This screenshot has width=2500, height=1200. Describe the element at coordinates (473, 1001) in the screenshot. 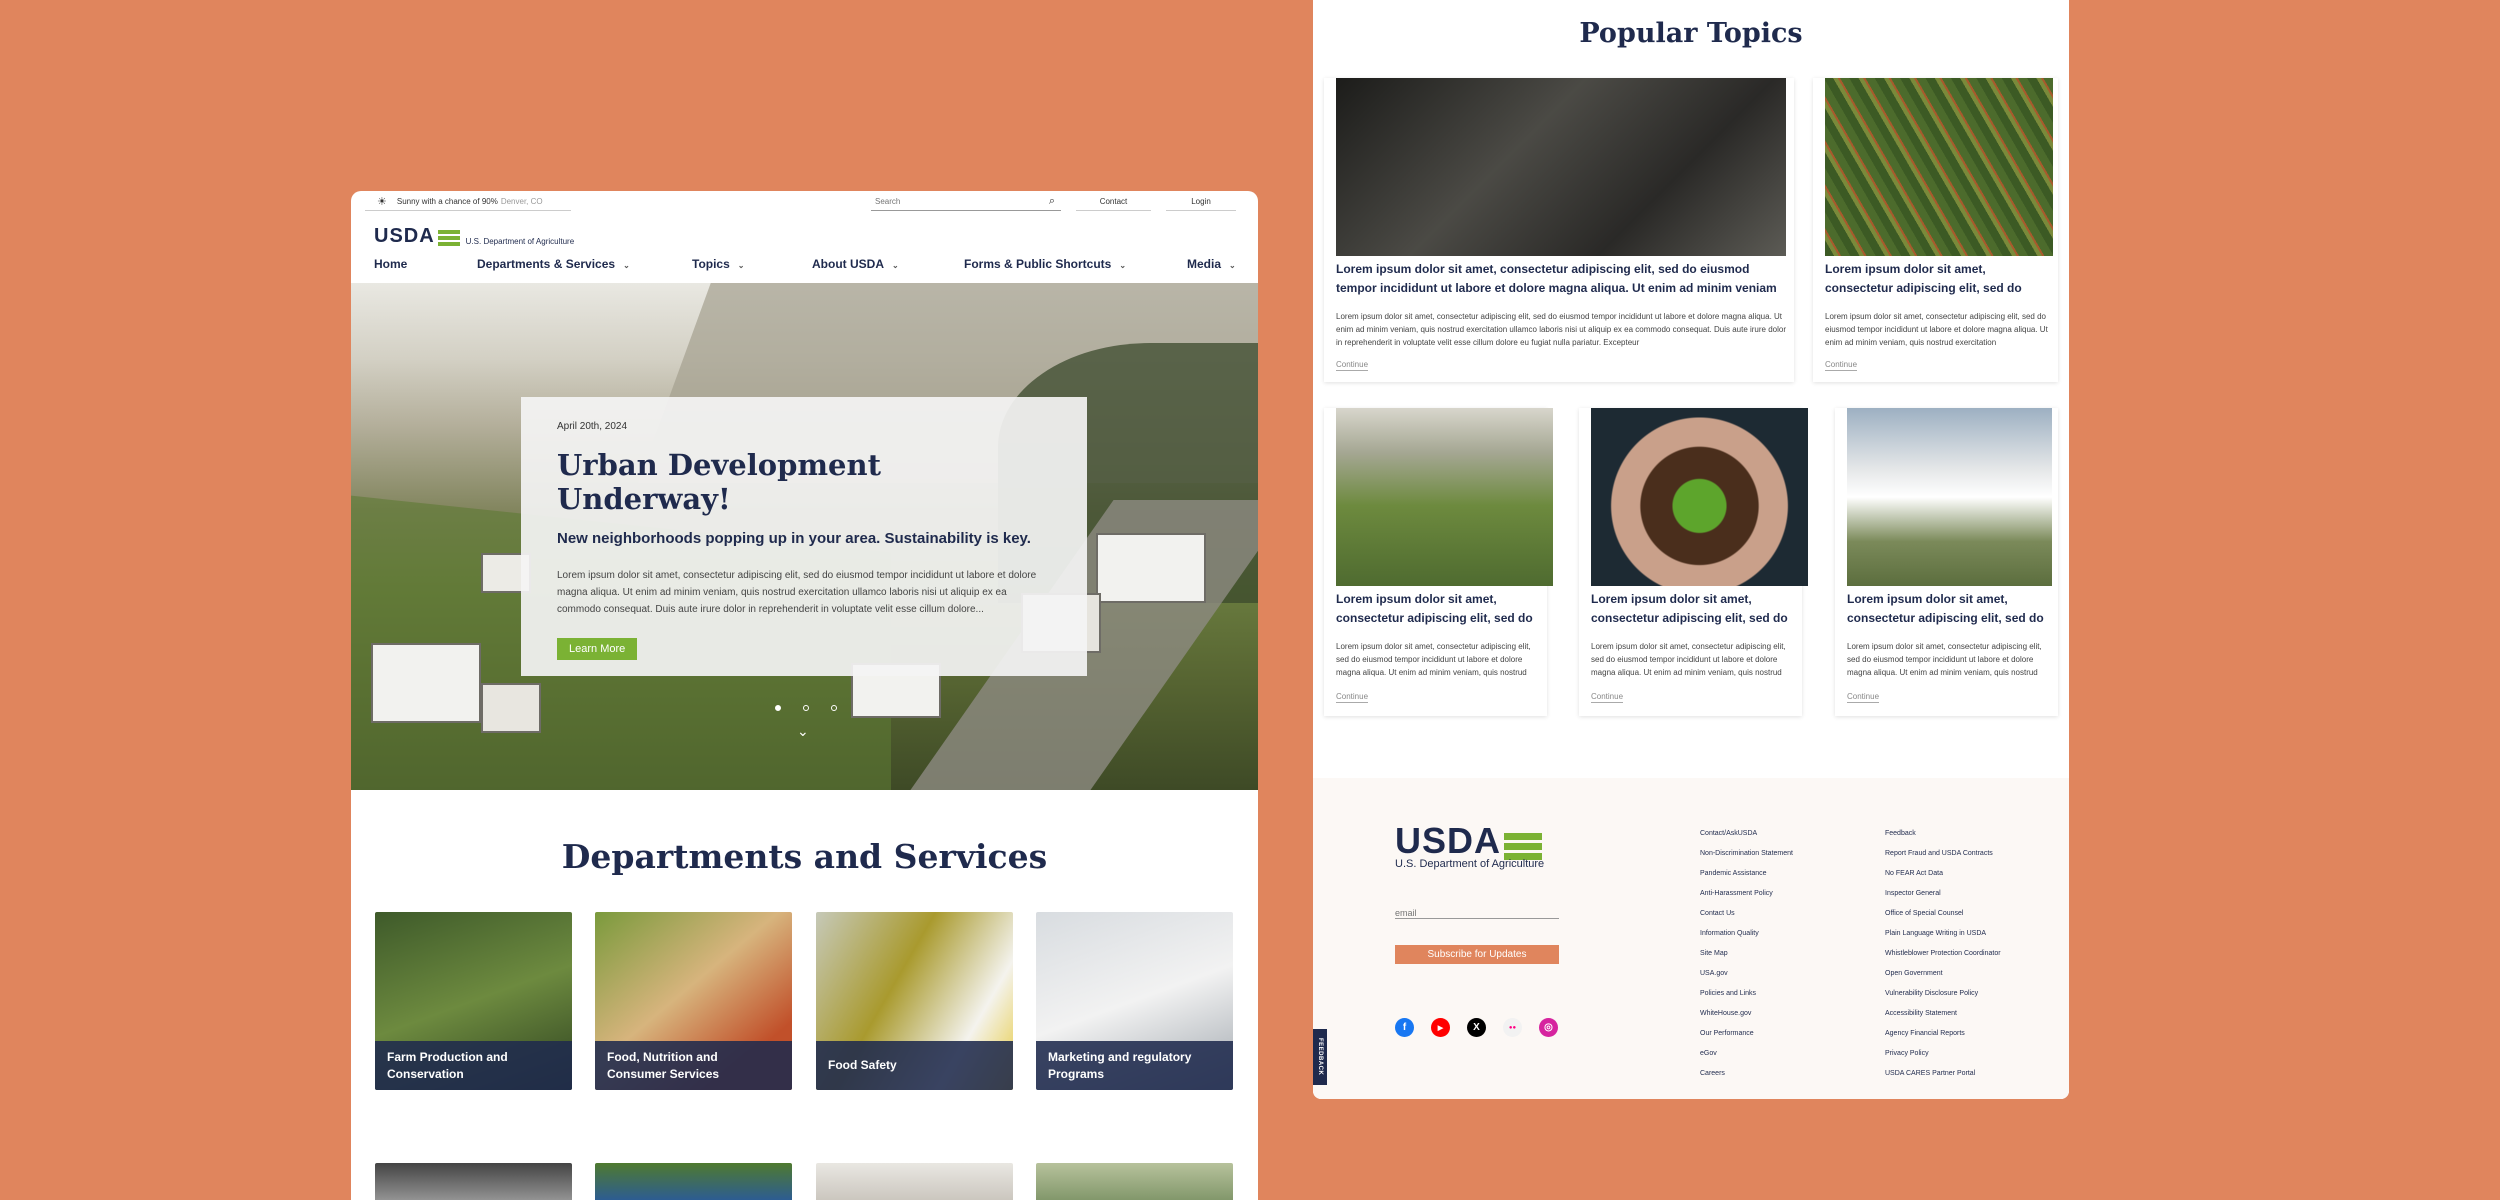

I see `department-card: Farm Production and Conservation` at that location.